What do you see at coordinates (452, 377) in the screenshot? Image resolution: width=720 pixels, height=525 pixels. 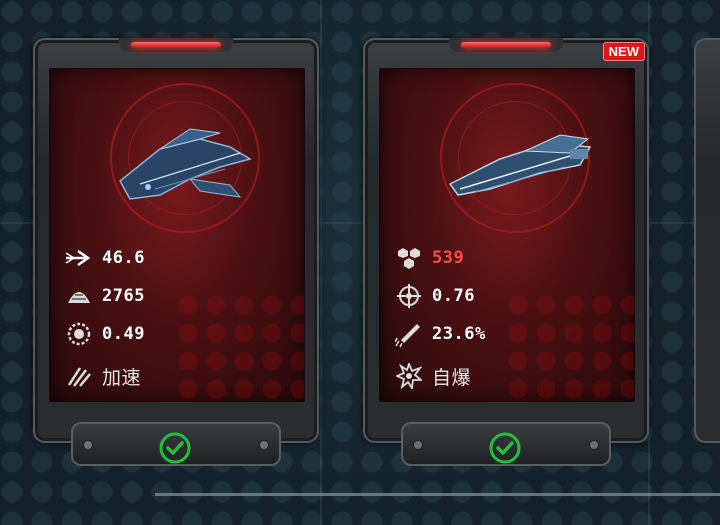 I see `skill-label: 自爆` at bounding box center [452, 377].